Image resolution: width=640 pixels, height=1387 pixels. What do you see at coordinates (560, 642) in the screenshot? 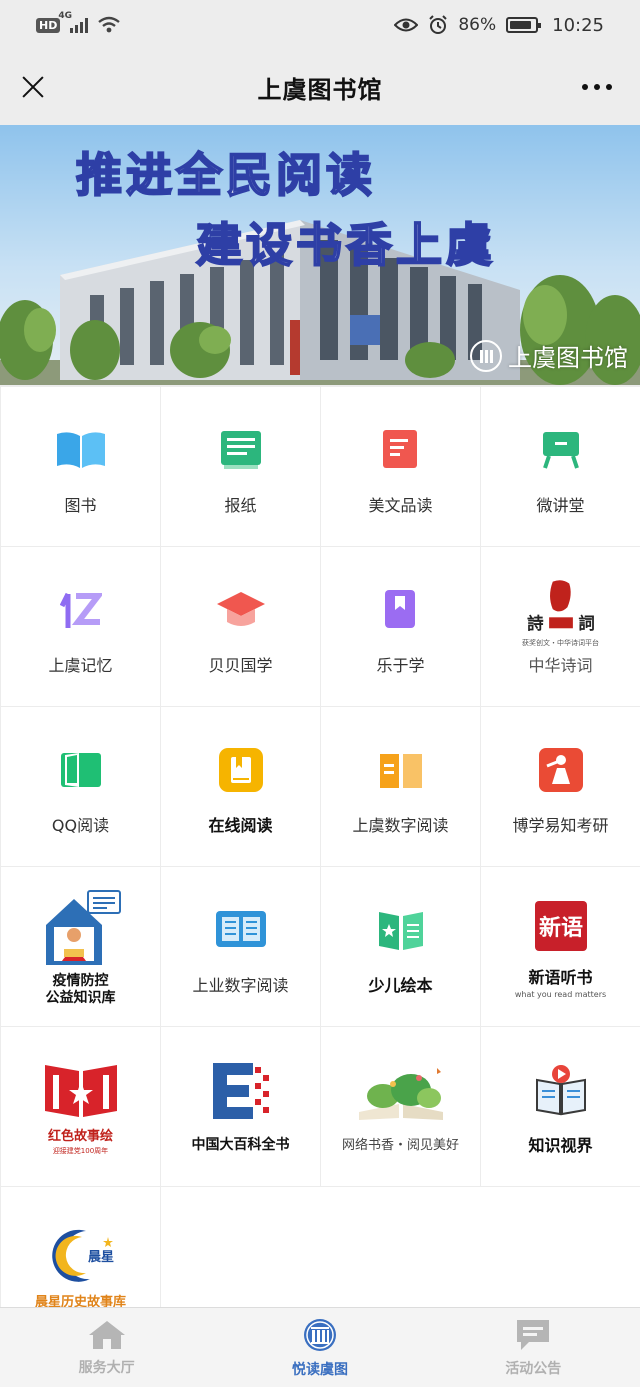
I see `poetry-sublabel: 获奖创文・中华诗词平台` at bounding box center [560, 642].